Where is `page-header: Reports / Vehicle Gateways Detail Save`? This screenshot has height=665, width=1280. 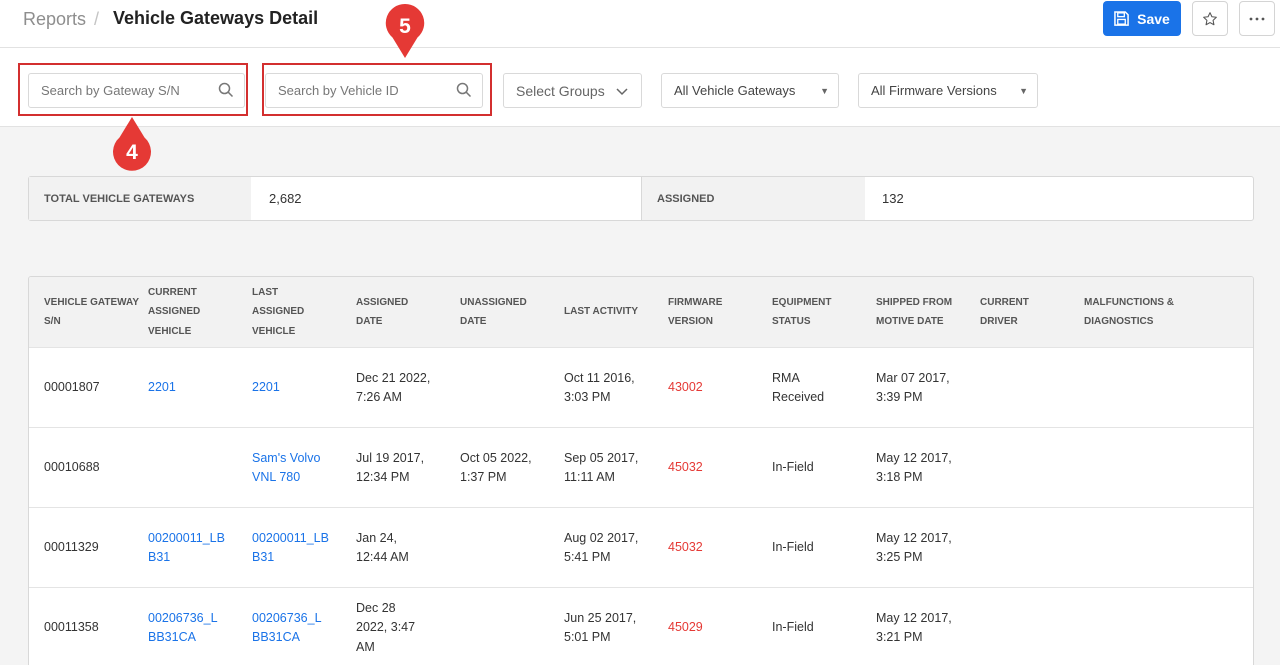
page-header: Reports / Vehicle Gateways Detail Save is located at coordinates (640, 24).